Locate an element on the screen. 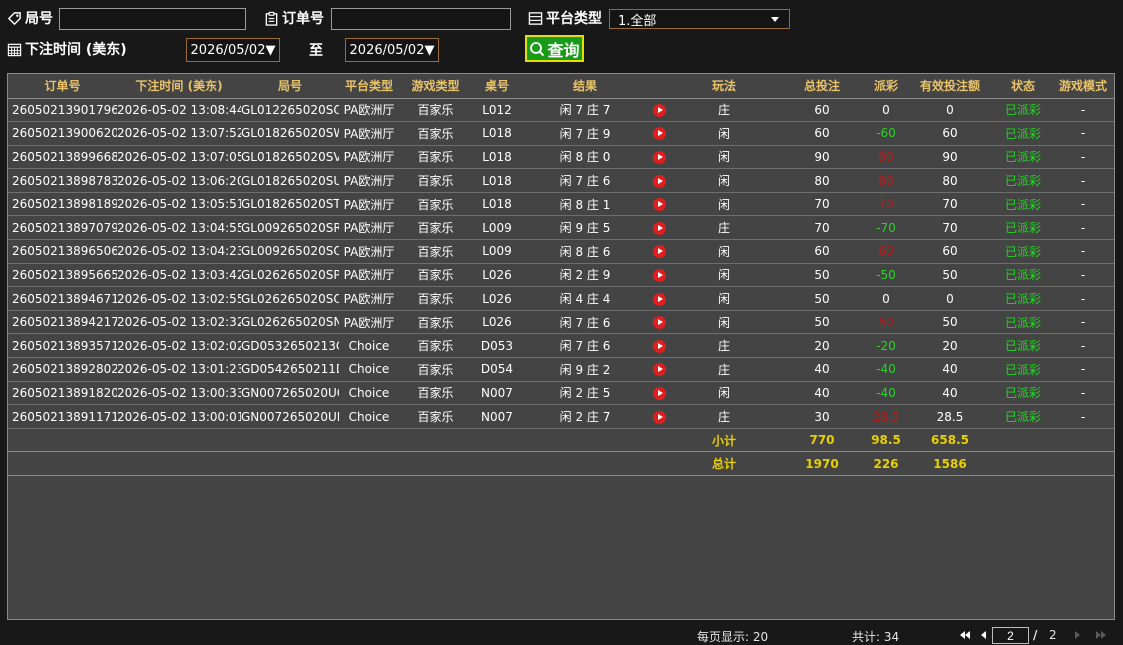 The height and width of the screenshot is (645, 1123). cell-order: 260502138956653 is located at coordinates (62, 275).